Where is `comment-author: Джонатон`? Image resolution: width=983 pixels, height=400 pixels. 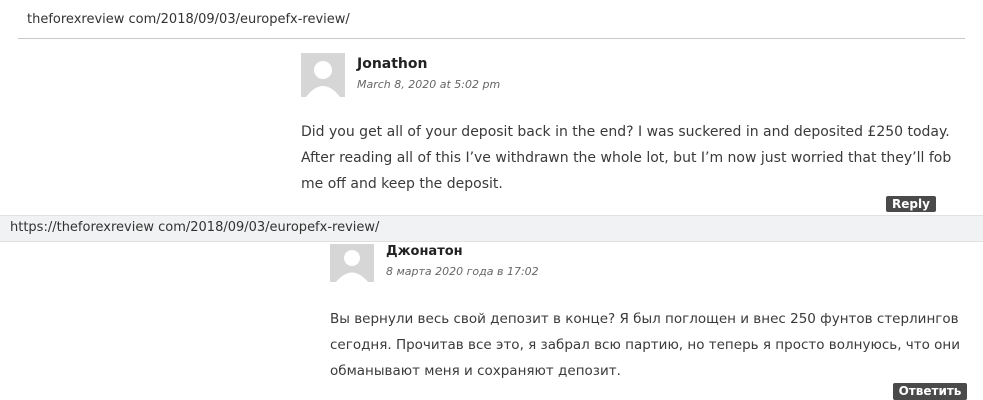 comment-author: Джонатон is located at coordinates (424, 251).